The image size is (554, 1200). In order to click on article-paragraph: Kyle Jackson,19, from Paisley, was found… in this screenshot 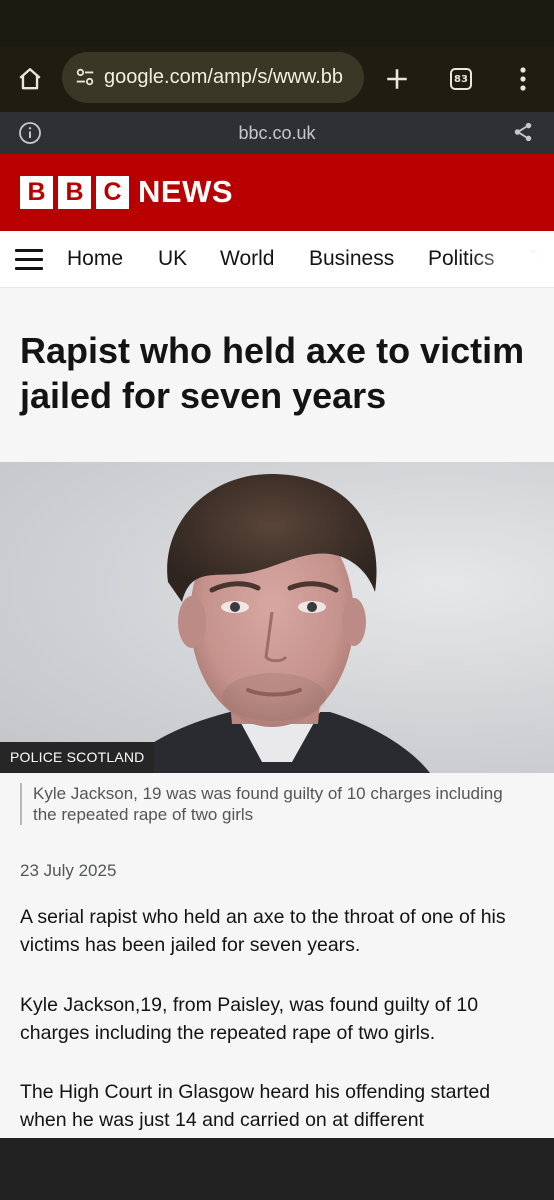, I will do `click(249, 1019)`.